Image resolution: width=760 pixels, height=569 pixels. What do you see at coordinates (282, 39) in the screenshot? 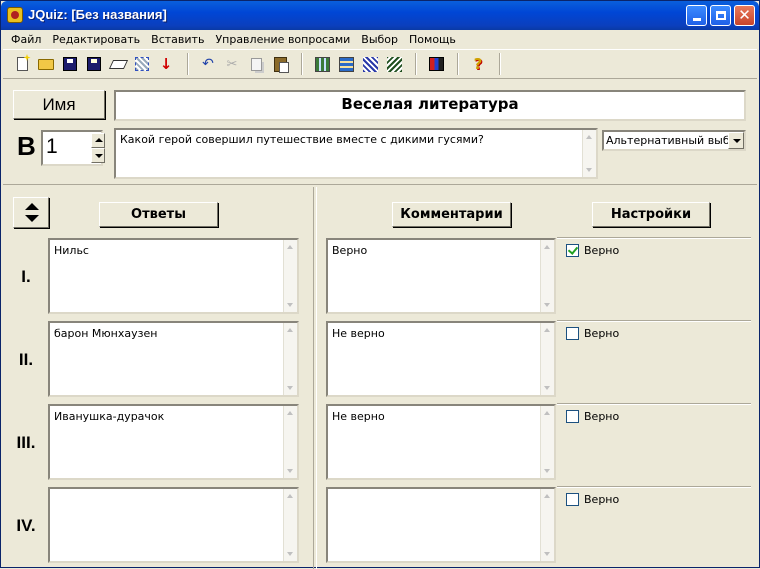
I see `menu-manage-questions: Управление вопросами` at bounding box center [282, 39].